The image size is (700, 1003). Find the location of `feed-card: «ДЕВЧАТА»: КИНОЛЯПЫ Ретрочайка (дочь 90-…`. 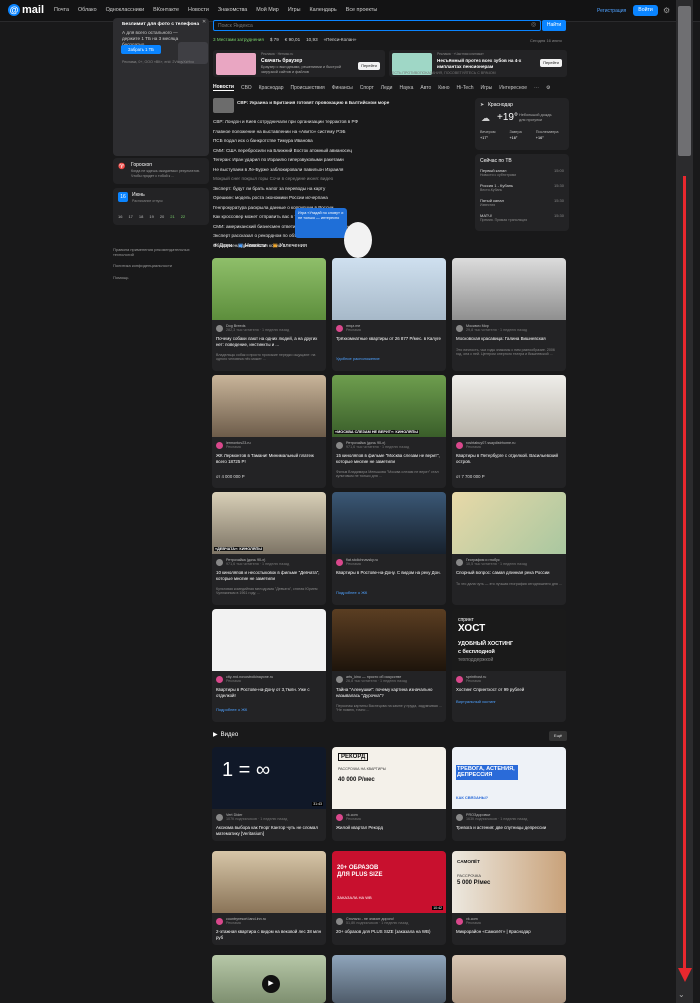

feed-card: «ДЕВЧАТА»: КИНОЛЯПЫ Ретрочайка (дочь 90-… is located at coordinates (269, 548).